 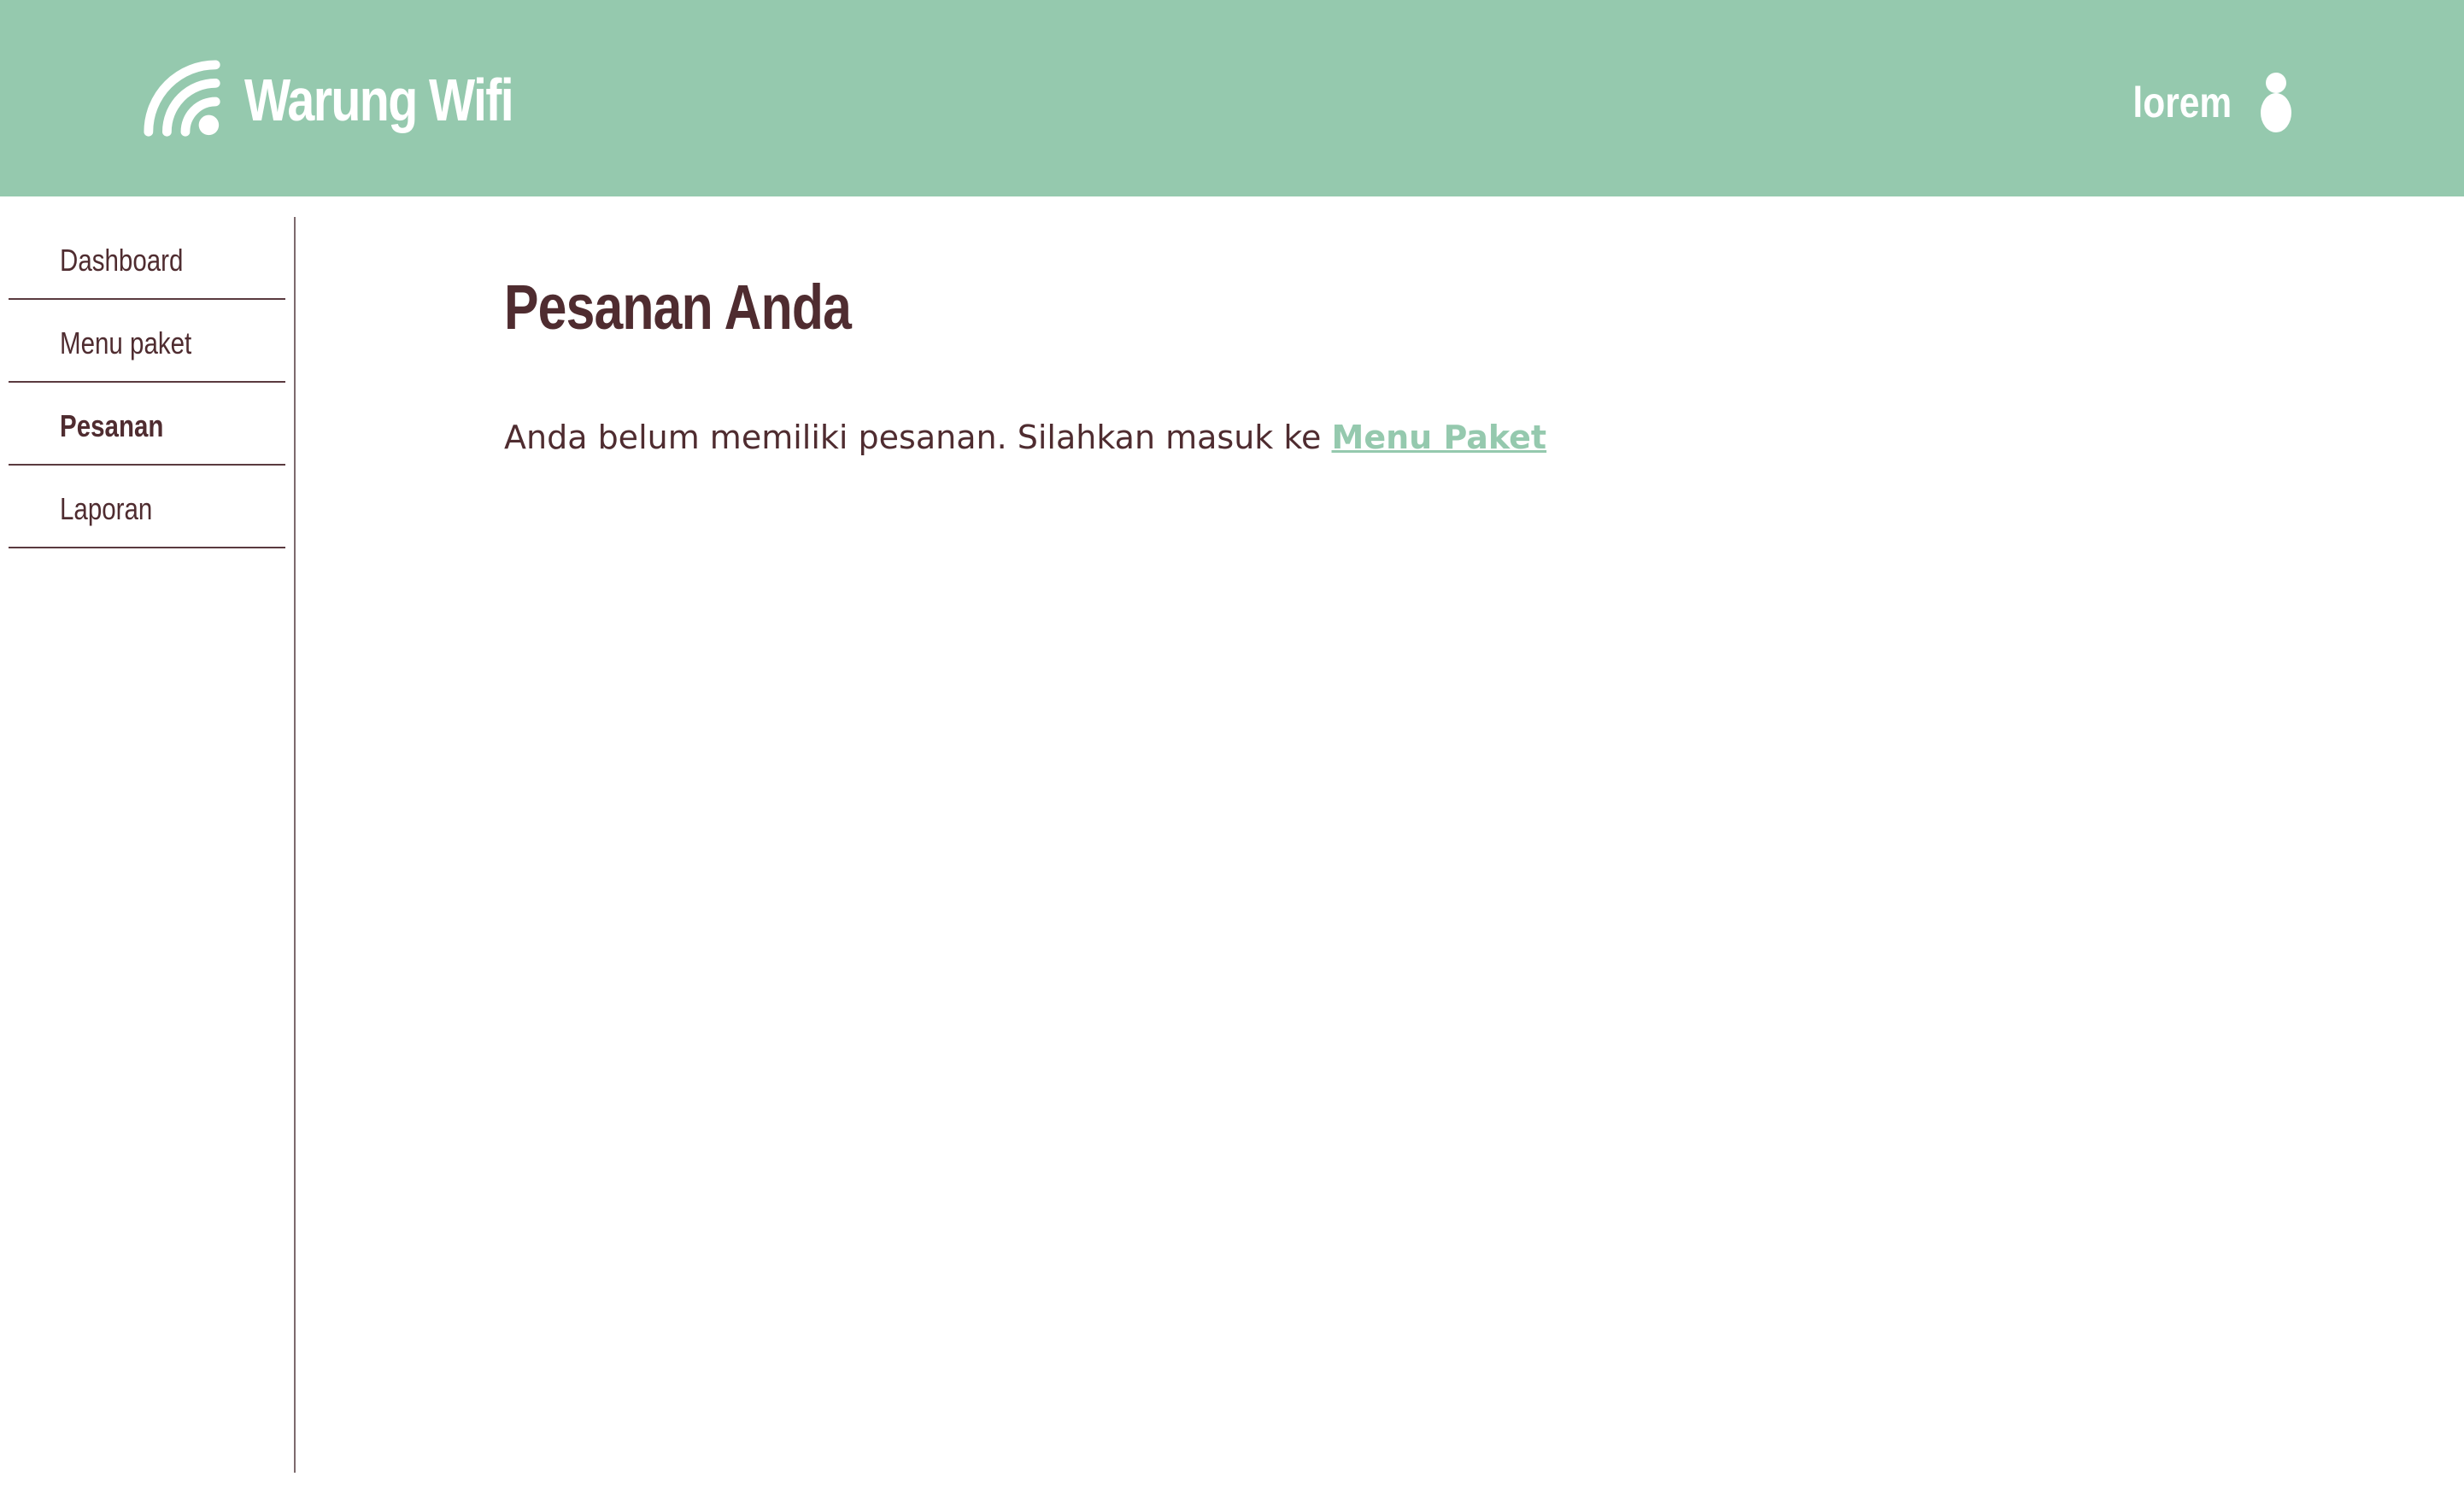 I want to click on wifi-icon, so click(x=182, y=99).